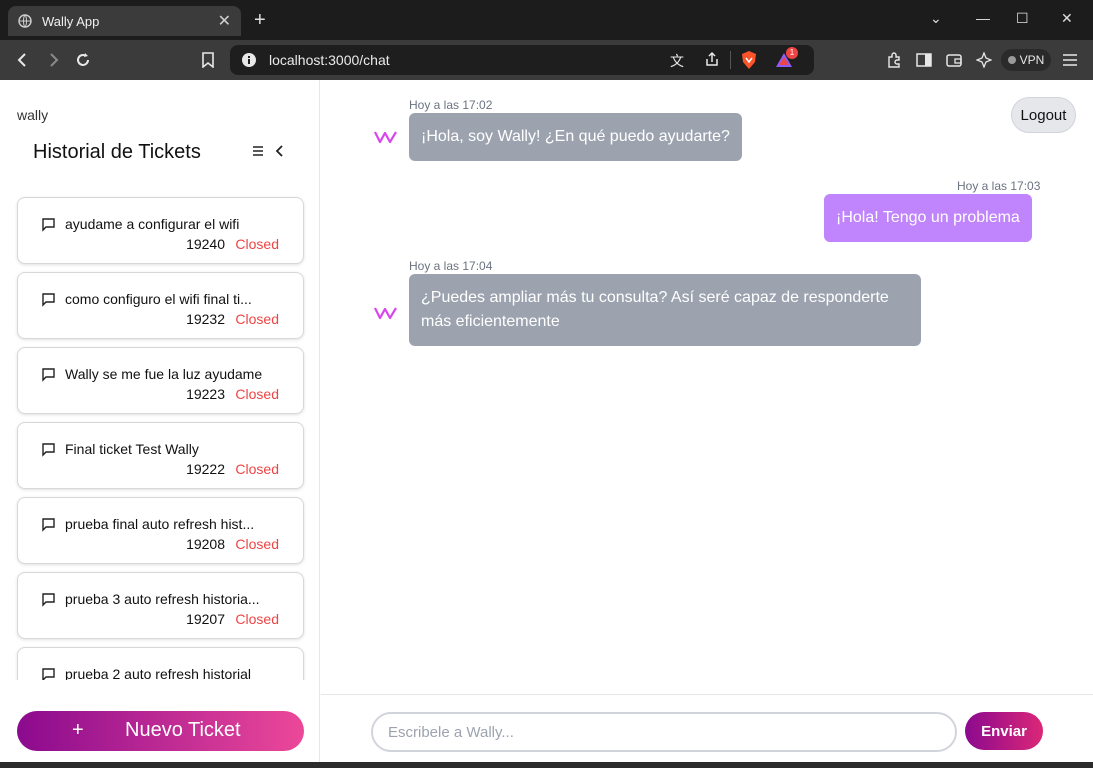 The width and height of the screenshot is (1093, 768). I want to click on ticket-number: 19208, so click(205, 544).